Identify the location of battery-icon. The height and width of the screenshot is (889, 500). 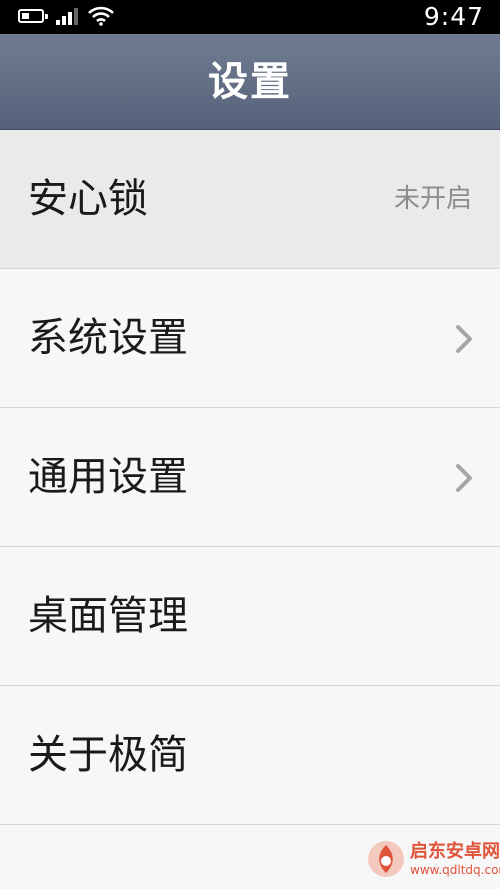
(33, 16).